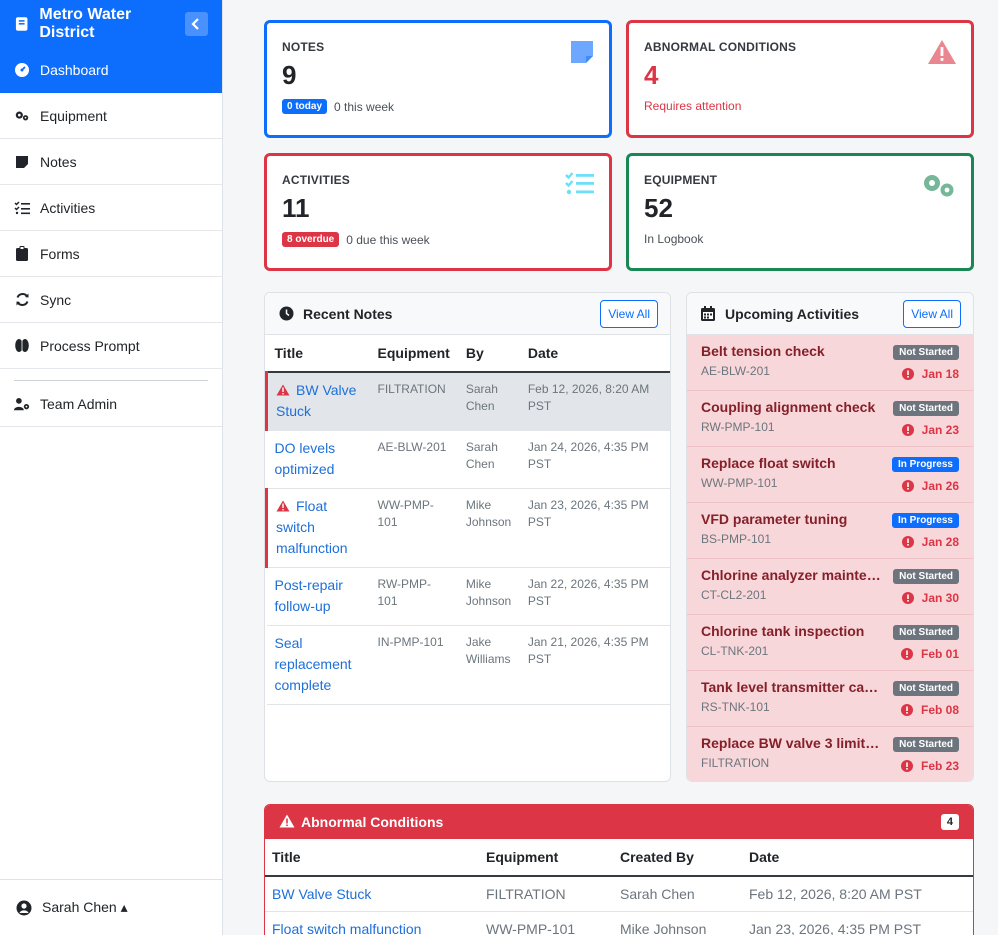  I want to click on stat-subtext: 0 this week, so click(364, 106).